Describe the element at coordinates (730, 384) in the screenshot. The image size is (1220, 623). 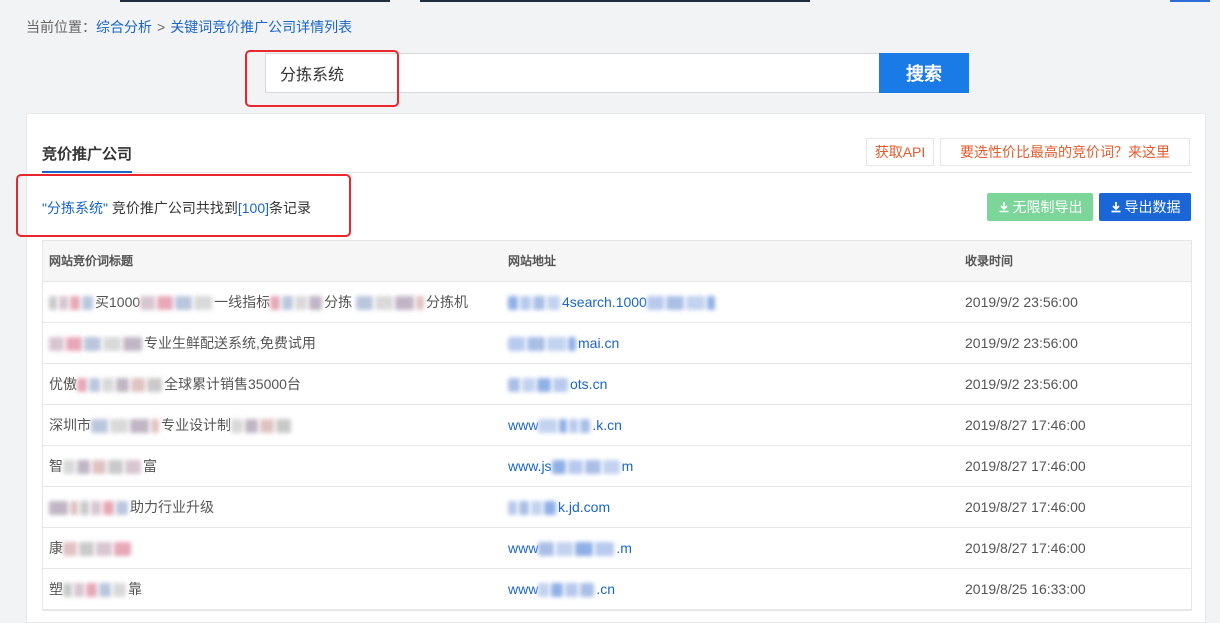
I see `cell-url: ots.cn` at that location.